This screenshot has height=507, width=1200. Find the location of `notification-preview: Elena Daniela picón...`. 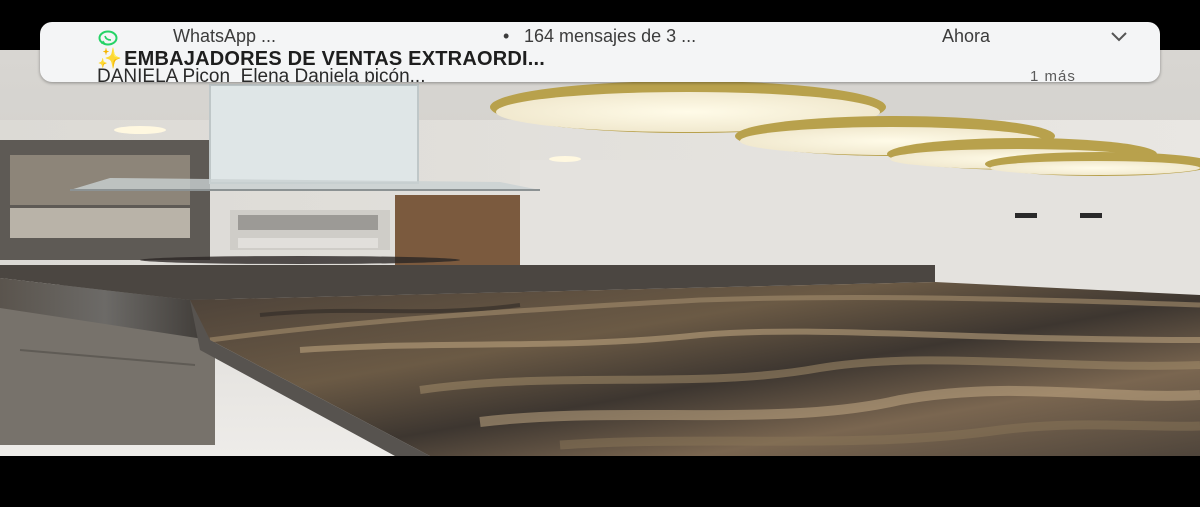

notification-preview: Elena Daniela picón... is located at coordinates (333, 74).